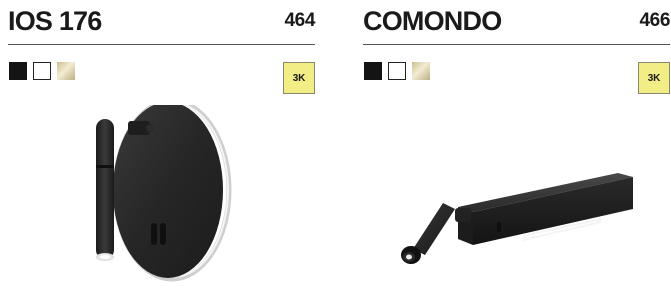  Describe the element at coordinates (55, 21) in the screenshot. I see `product-title: IOS 176` at that location.